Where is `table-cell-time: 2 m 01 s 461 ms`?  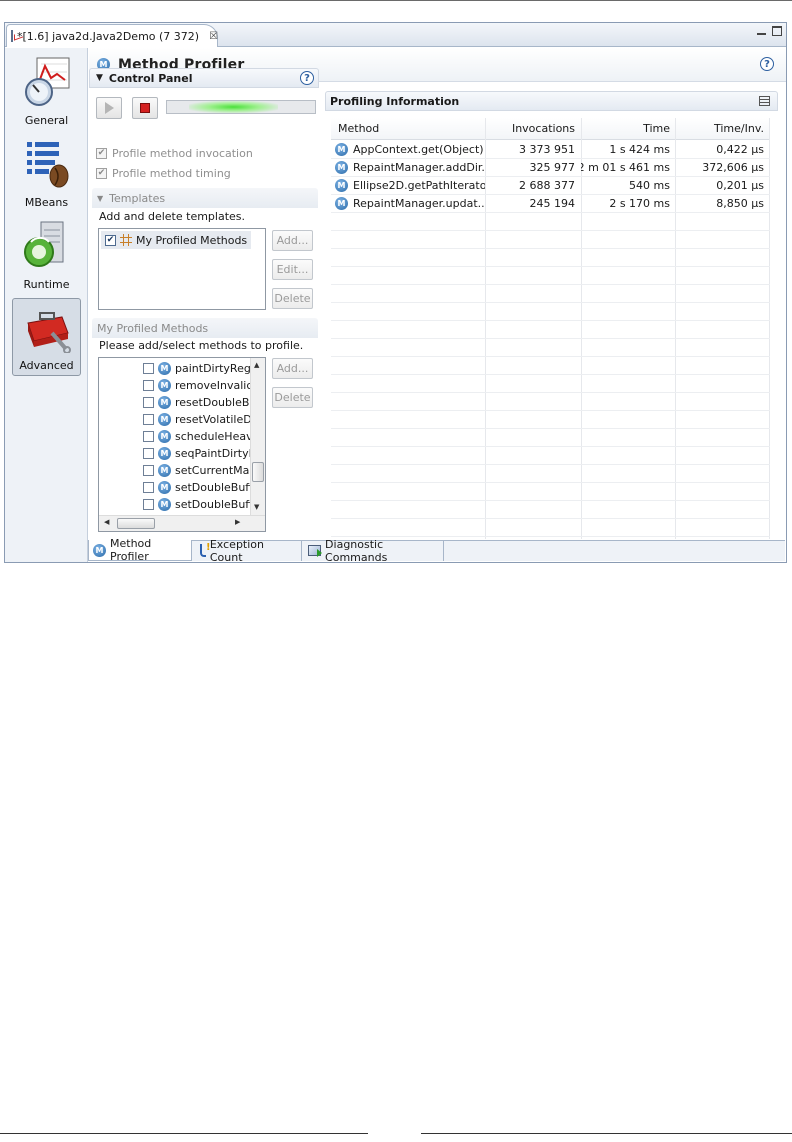
table-cell-time: 2 m 01 s 461 ms is located at coordinates (625, 167).